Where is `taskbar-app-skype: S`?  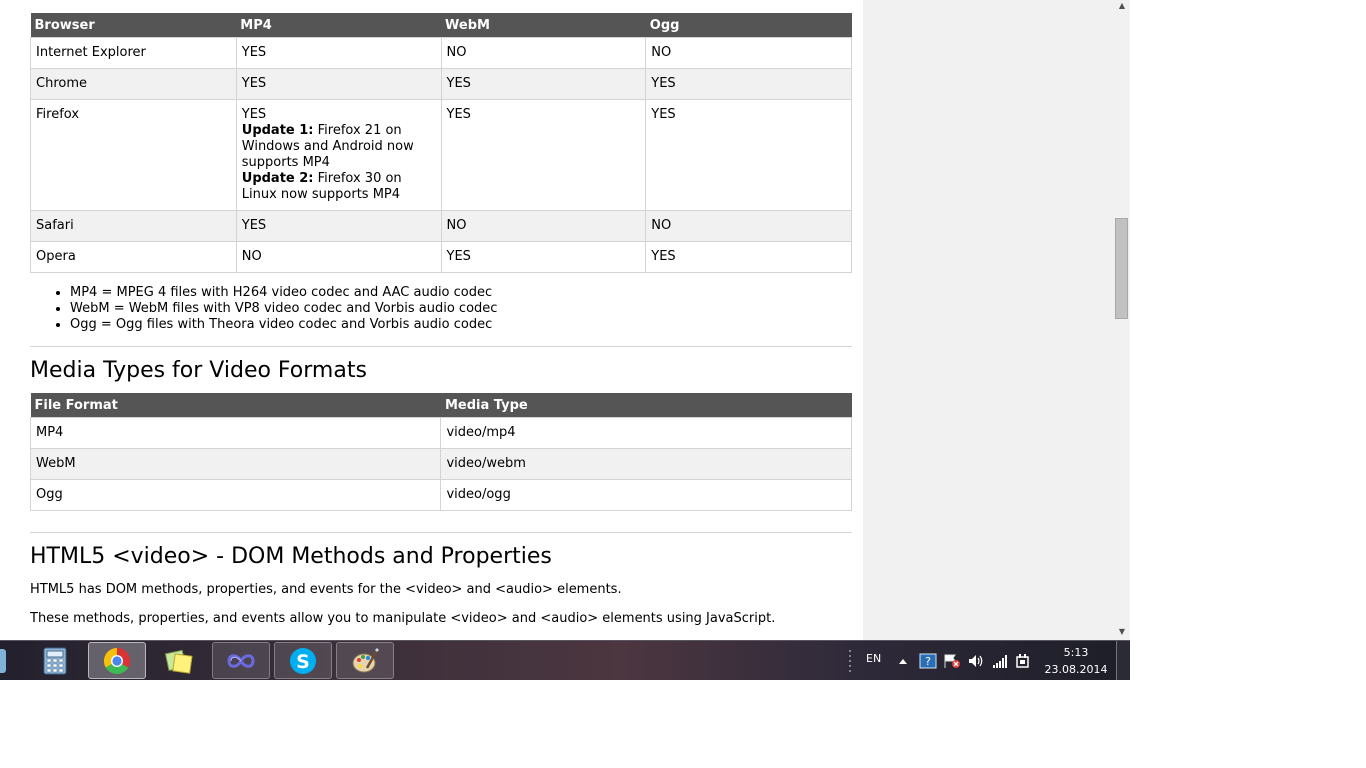
taskbar-app-skype: S is located at coordinates (303, 660).